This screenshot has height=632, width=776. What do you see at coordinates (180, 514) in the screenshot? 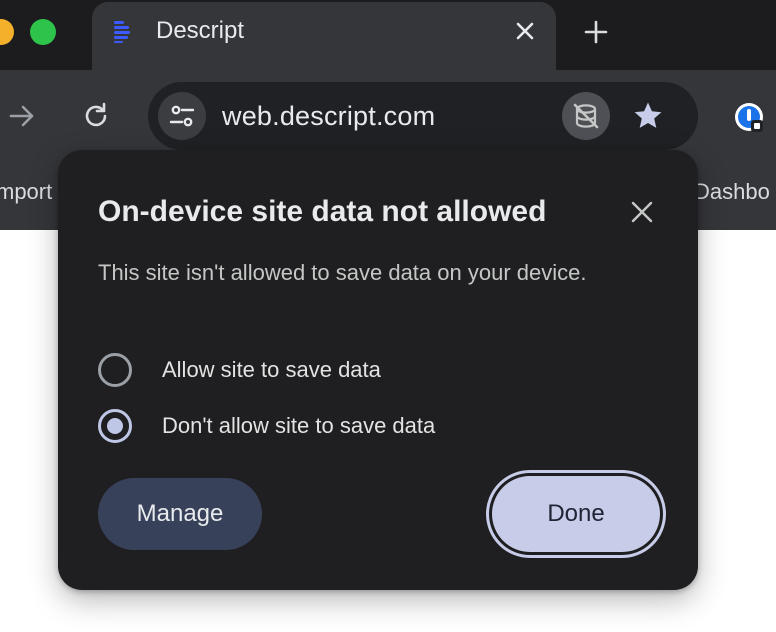
I see `manage-button: Manage` at bounding box center [180, 514].